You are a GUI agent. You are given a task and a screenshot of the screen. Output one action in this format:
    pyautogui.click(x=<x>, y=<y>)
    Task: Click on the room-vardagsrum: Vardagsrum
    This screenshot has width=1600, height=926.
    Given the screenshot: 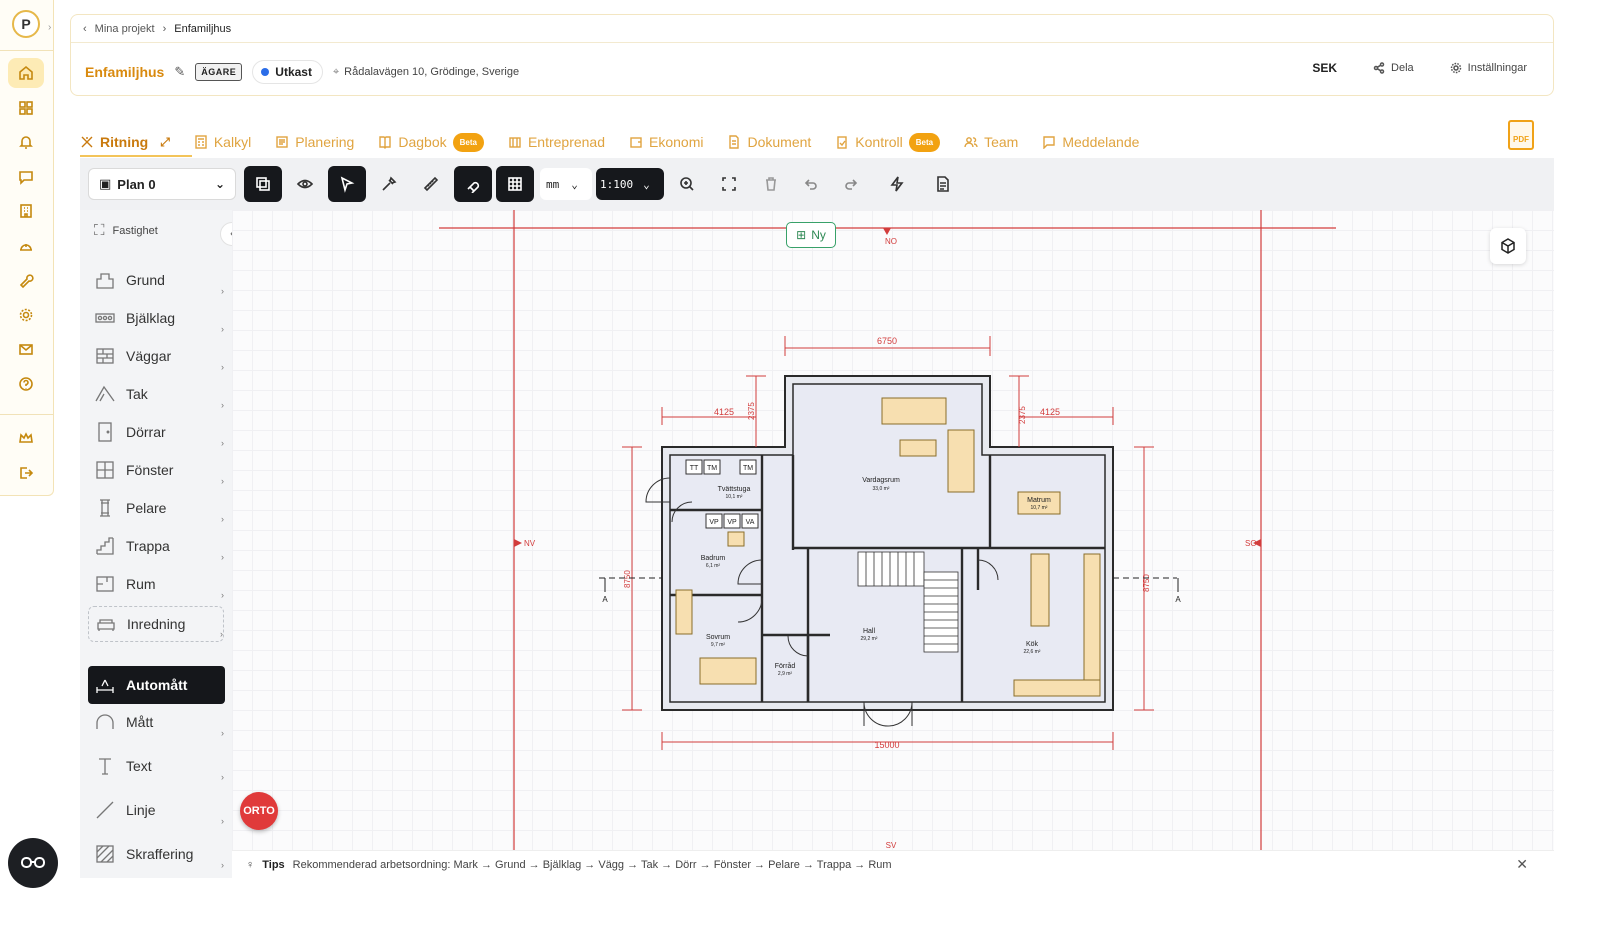 What is the action you would take?
    pyautogui.click(x=881, y=480)
    